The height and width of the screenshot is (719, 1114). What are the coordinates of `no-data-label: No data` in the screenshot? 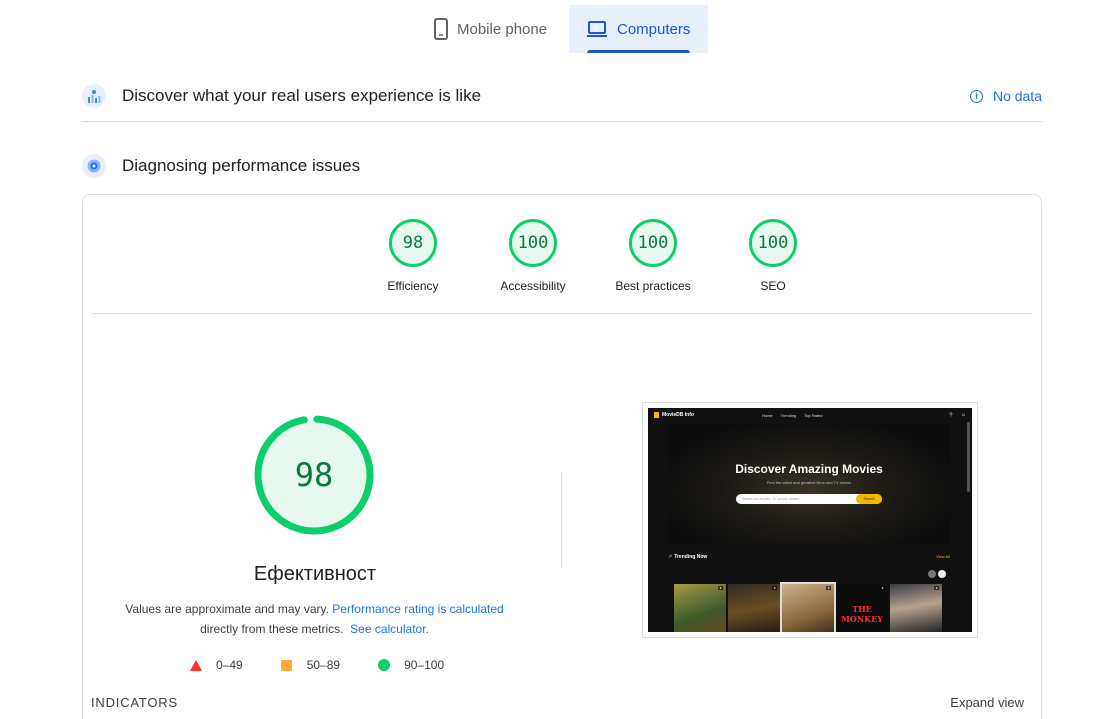 It's located at (1017, 96).